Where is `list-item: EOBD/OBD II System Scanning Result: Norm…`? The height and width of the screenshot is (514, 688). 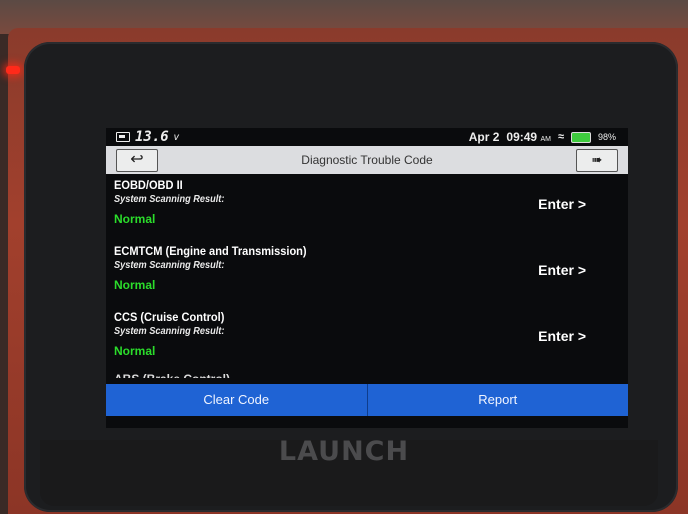
list-item: EOBD/OBD II System Scanning Result: Norm… is located at coordinates (367, 207).